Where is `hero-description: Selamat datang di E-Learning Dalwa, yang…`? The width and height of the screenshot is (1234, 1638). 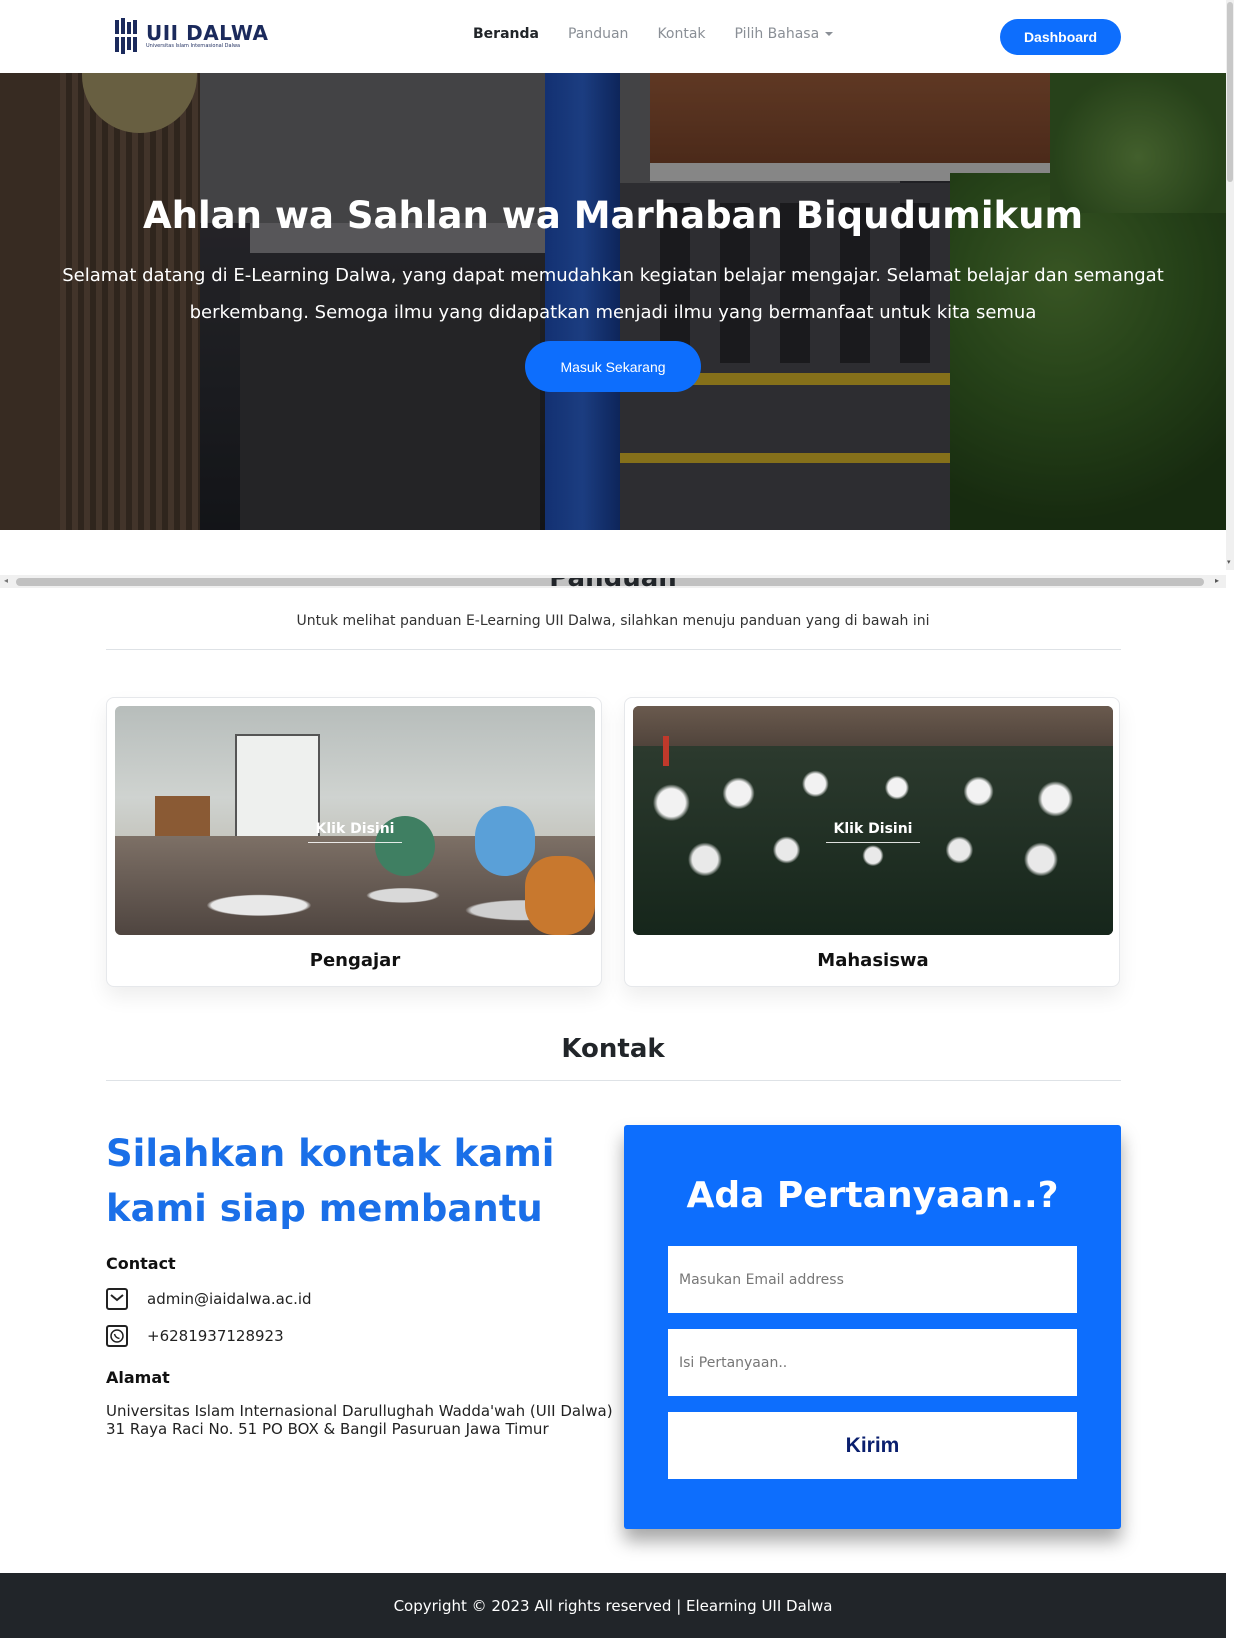 hero-description: Selamat datang di E-Learning Dalwa, yang… is located at coordinates (613, 294).